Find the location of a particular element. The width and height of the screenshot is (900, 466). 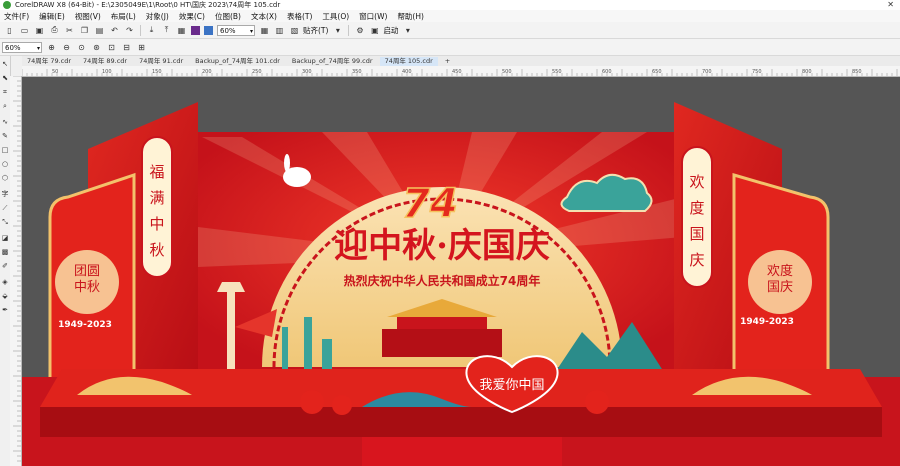

connector-tool-icon: ⤡ is located at coordinates (5, 222).